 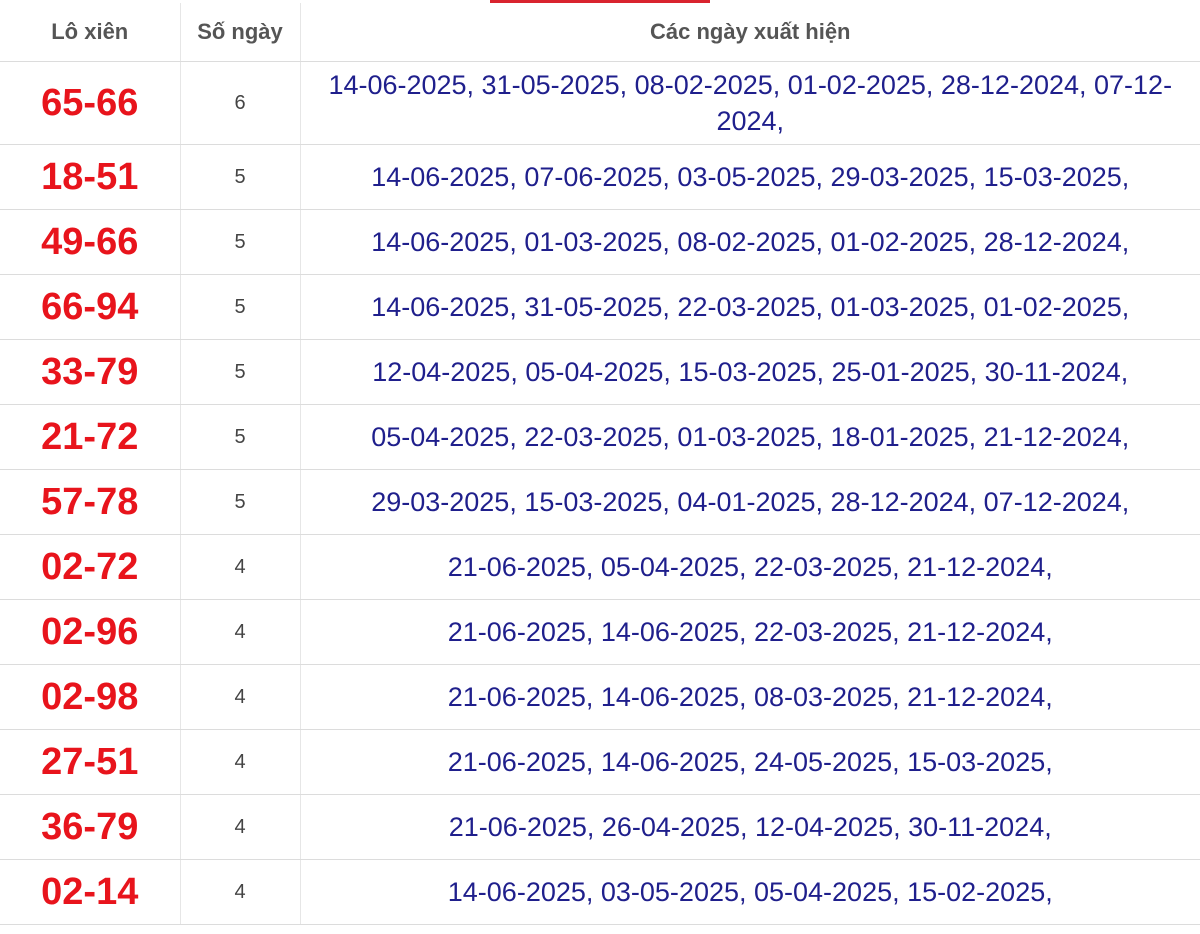 What do you see at coordinates (90, 242) in the screenshot?
I see `pair-cell: 49-66` at bounding box center [90, 242].